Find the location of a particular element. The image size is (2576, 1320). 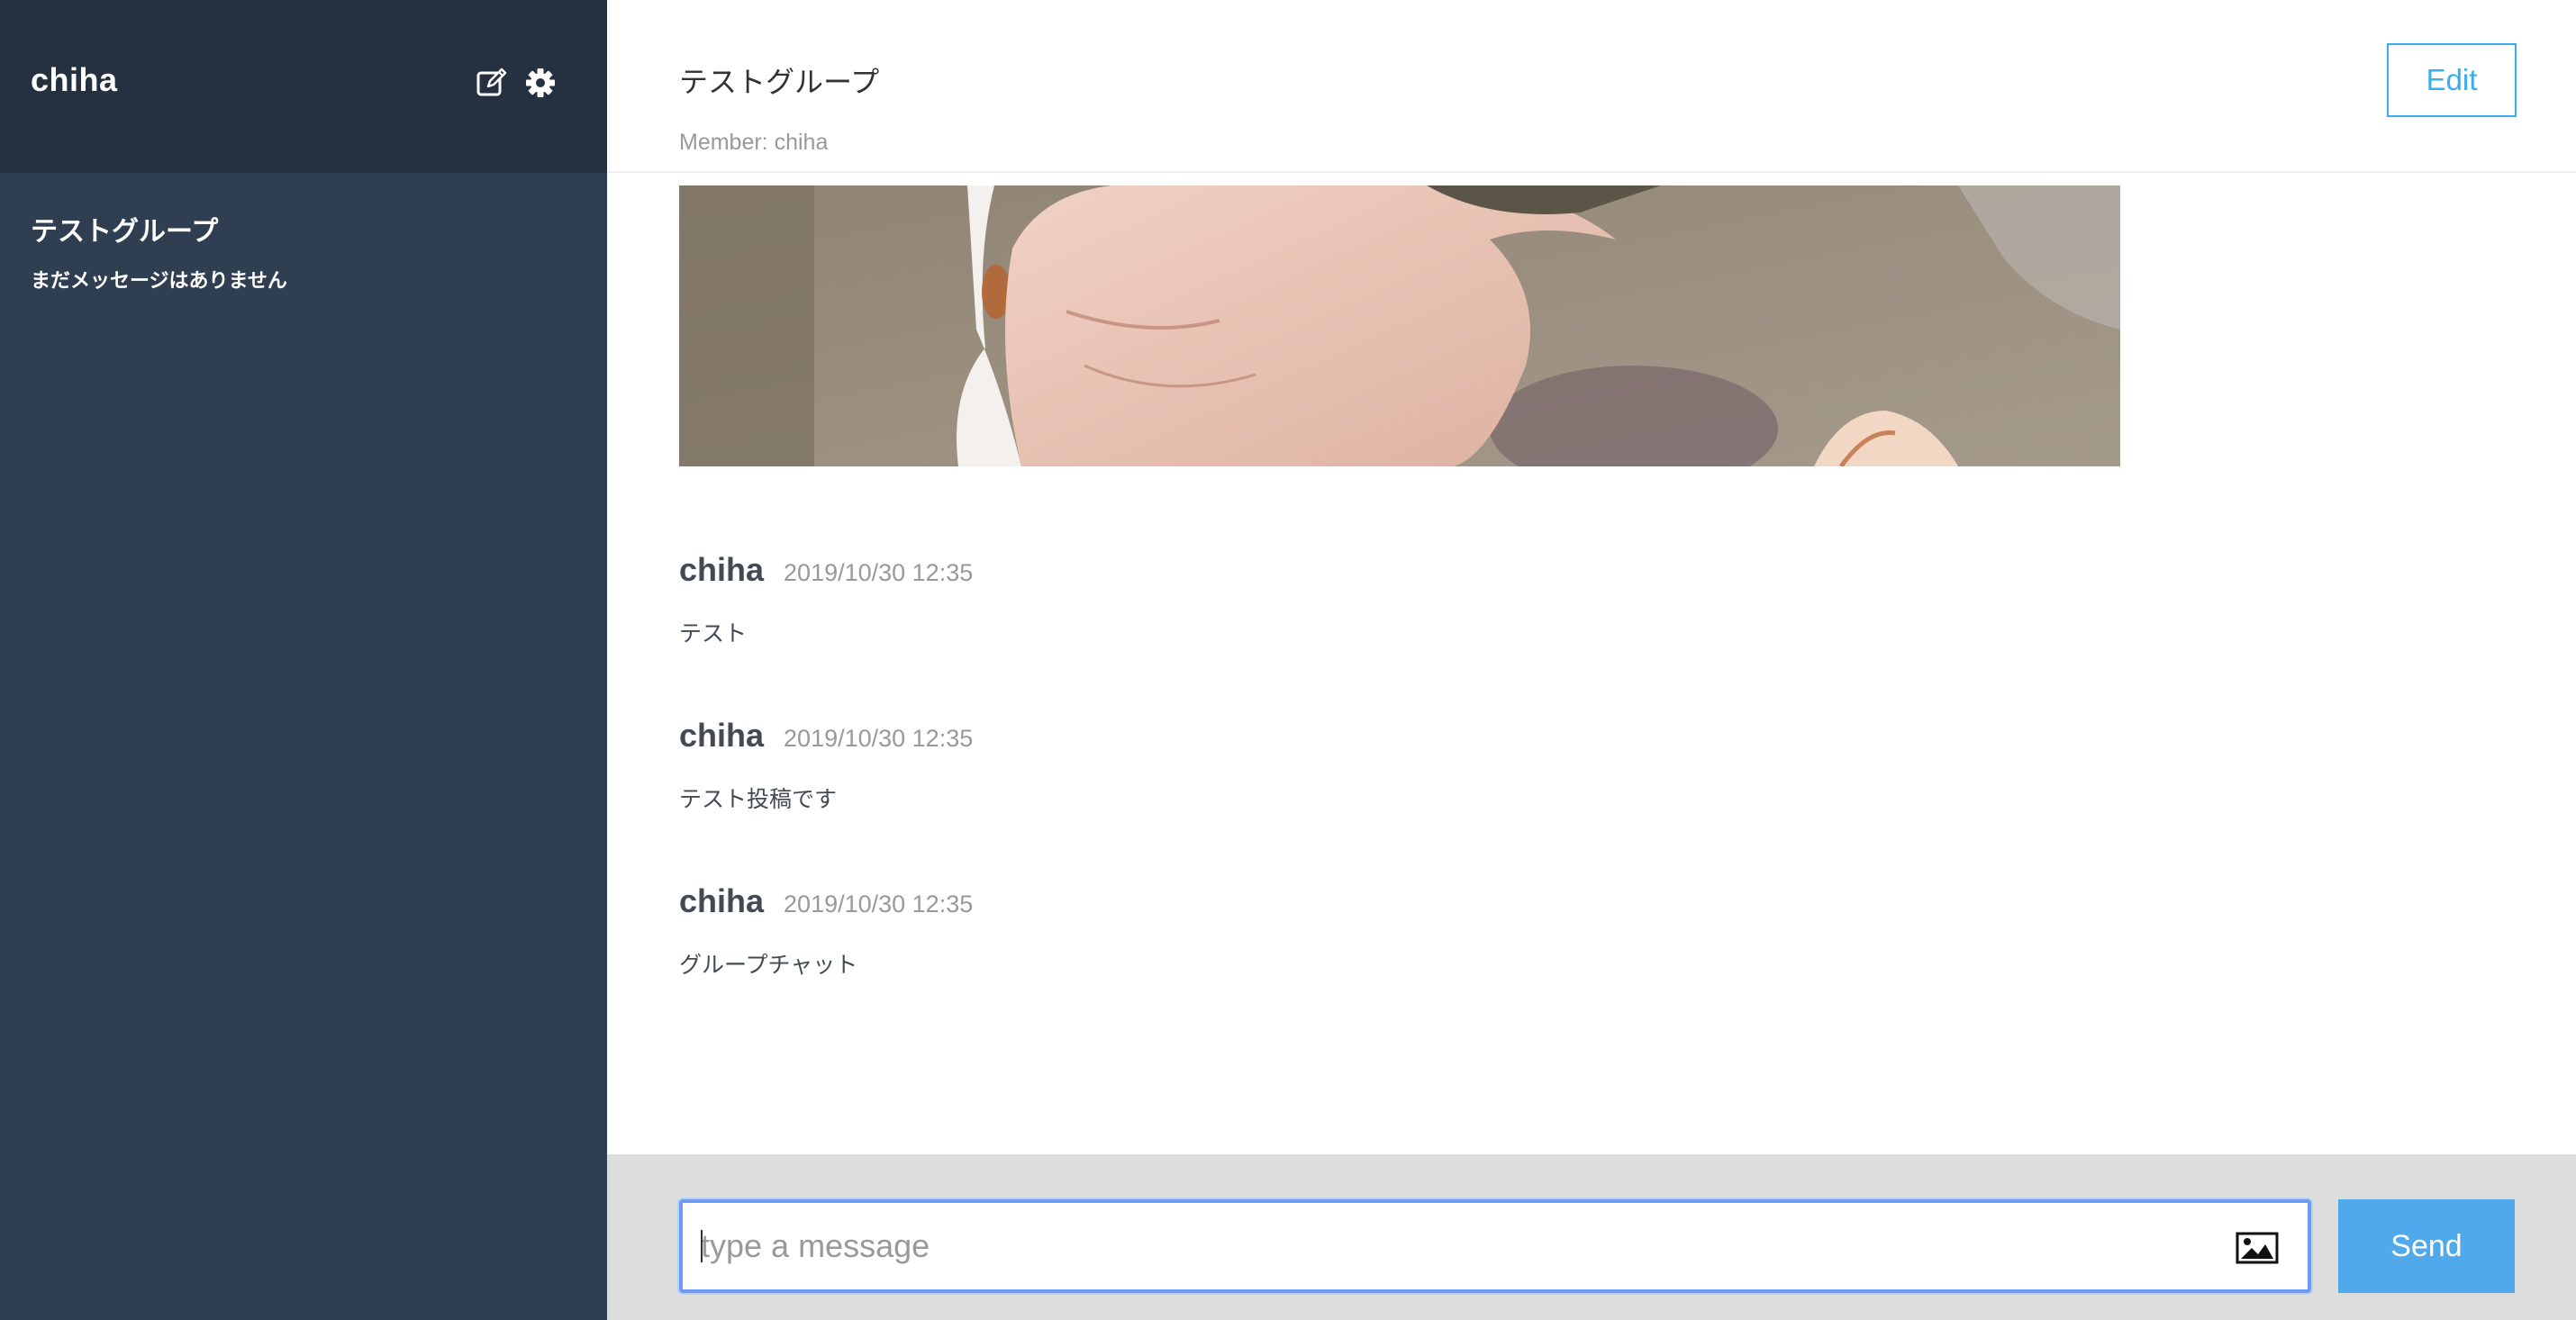

message-input-wrapper is located at coordinates (1495, 1246).